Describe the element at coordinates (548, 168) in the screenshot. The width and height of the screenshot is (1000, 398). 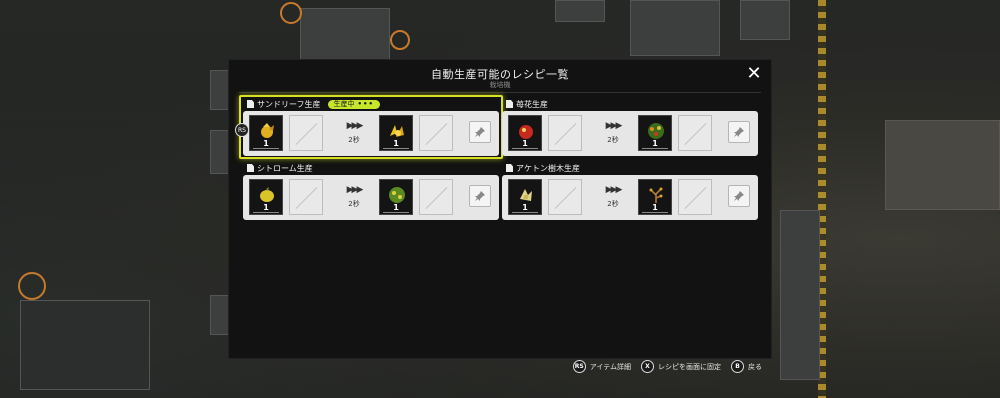
I see `recipe-name: アケトン樹木生産` at that location.